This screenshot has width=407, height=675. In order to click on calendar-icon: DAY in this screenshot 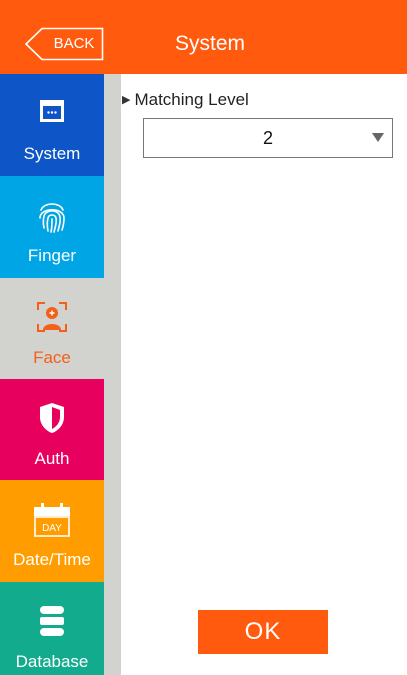, I will do `click(52, 519)`.